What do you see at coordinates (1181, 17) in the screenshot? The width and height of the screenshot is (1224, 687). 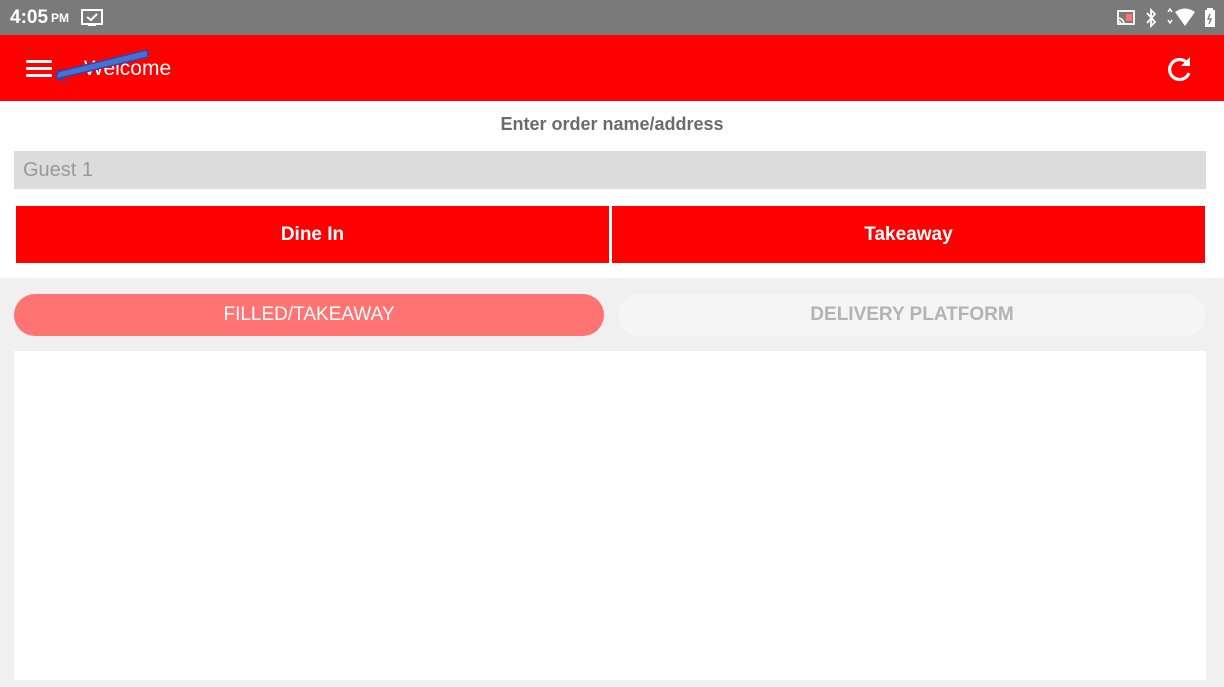 I see `wifi-icon` at bounding box center [1181, 17].